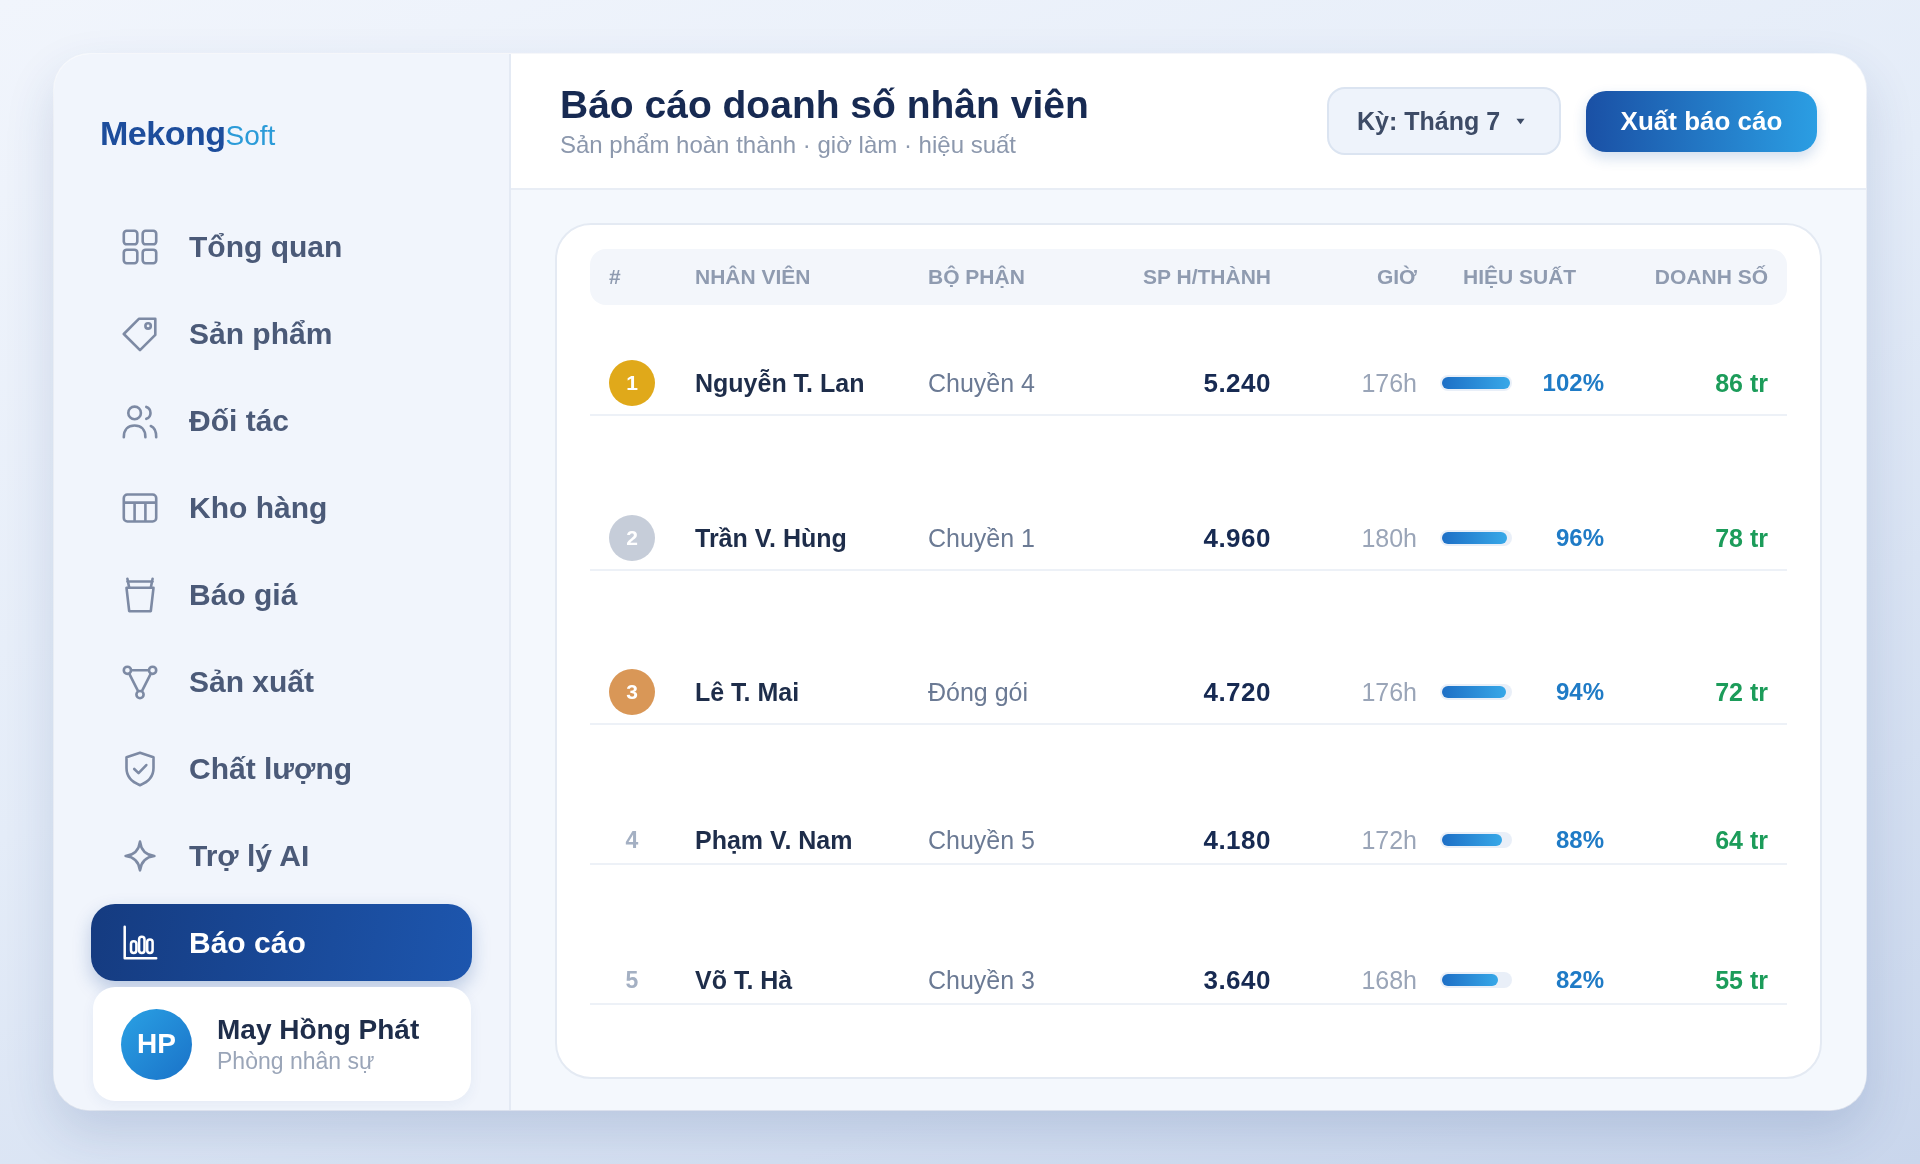 The height and width of the screenshot is (1164, 1920). What do you see at coordinates (1579, 840) in the screenshot?
I see `efficiency-percent: 88%` at bounding box center [1579, 840].